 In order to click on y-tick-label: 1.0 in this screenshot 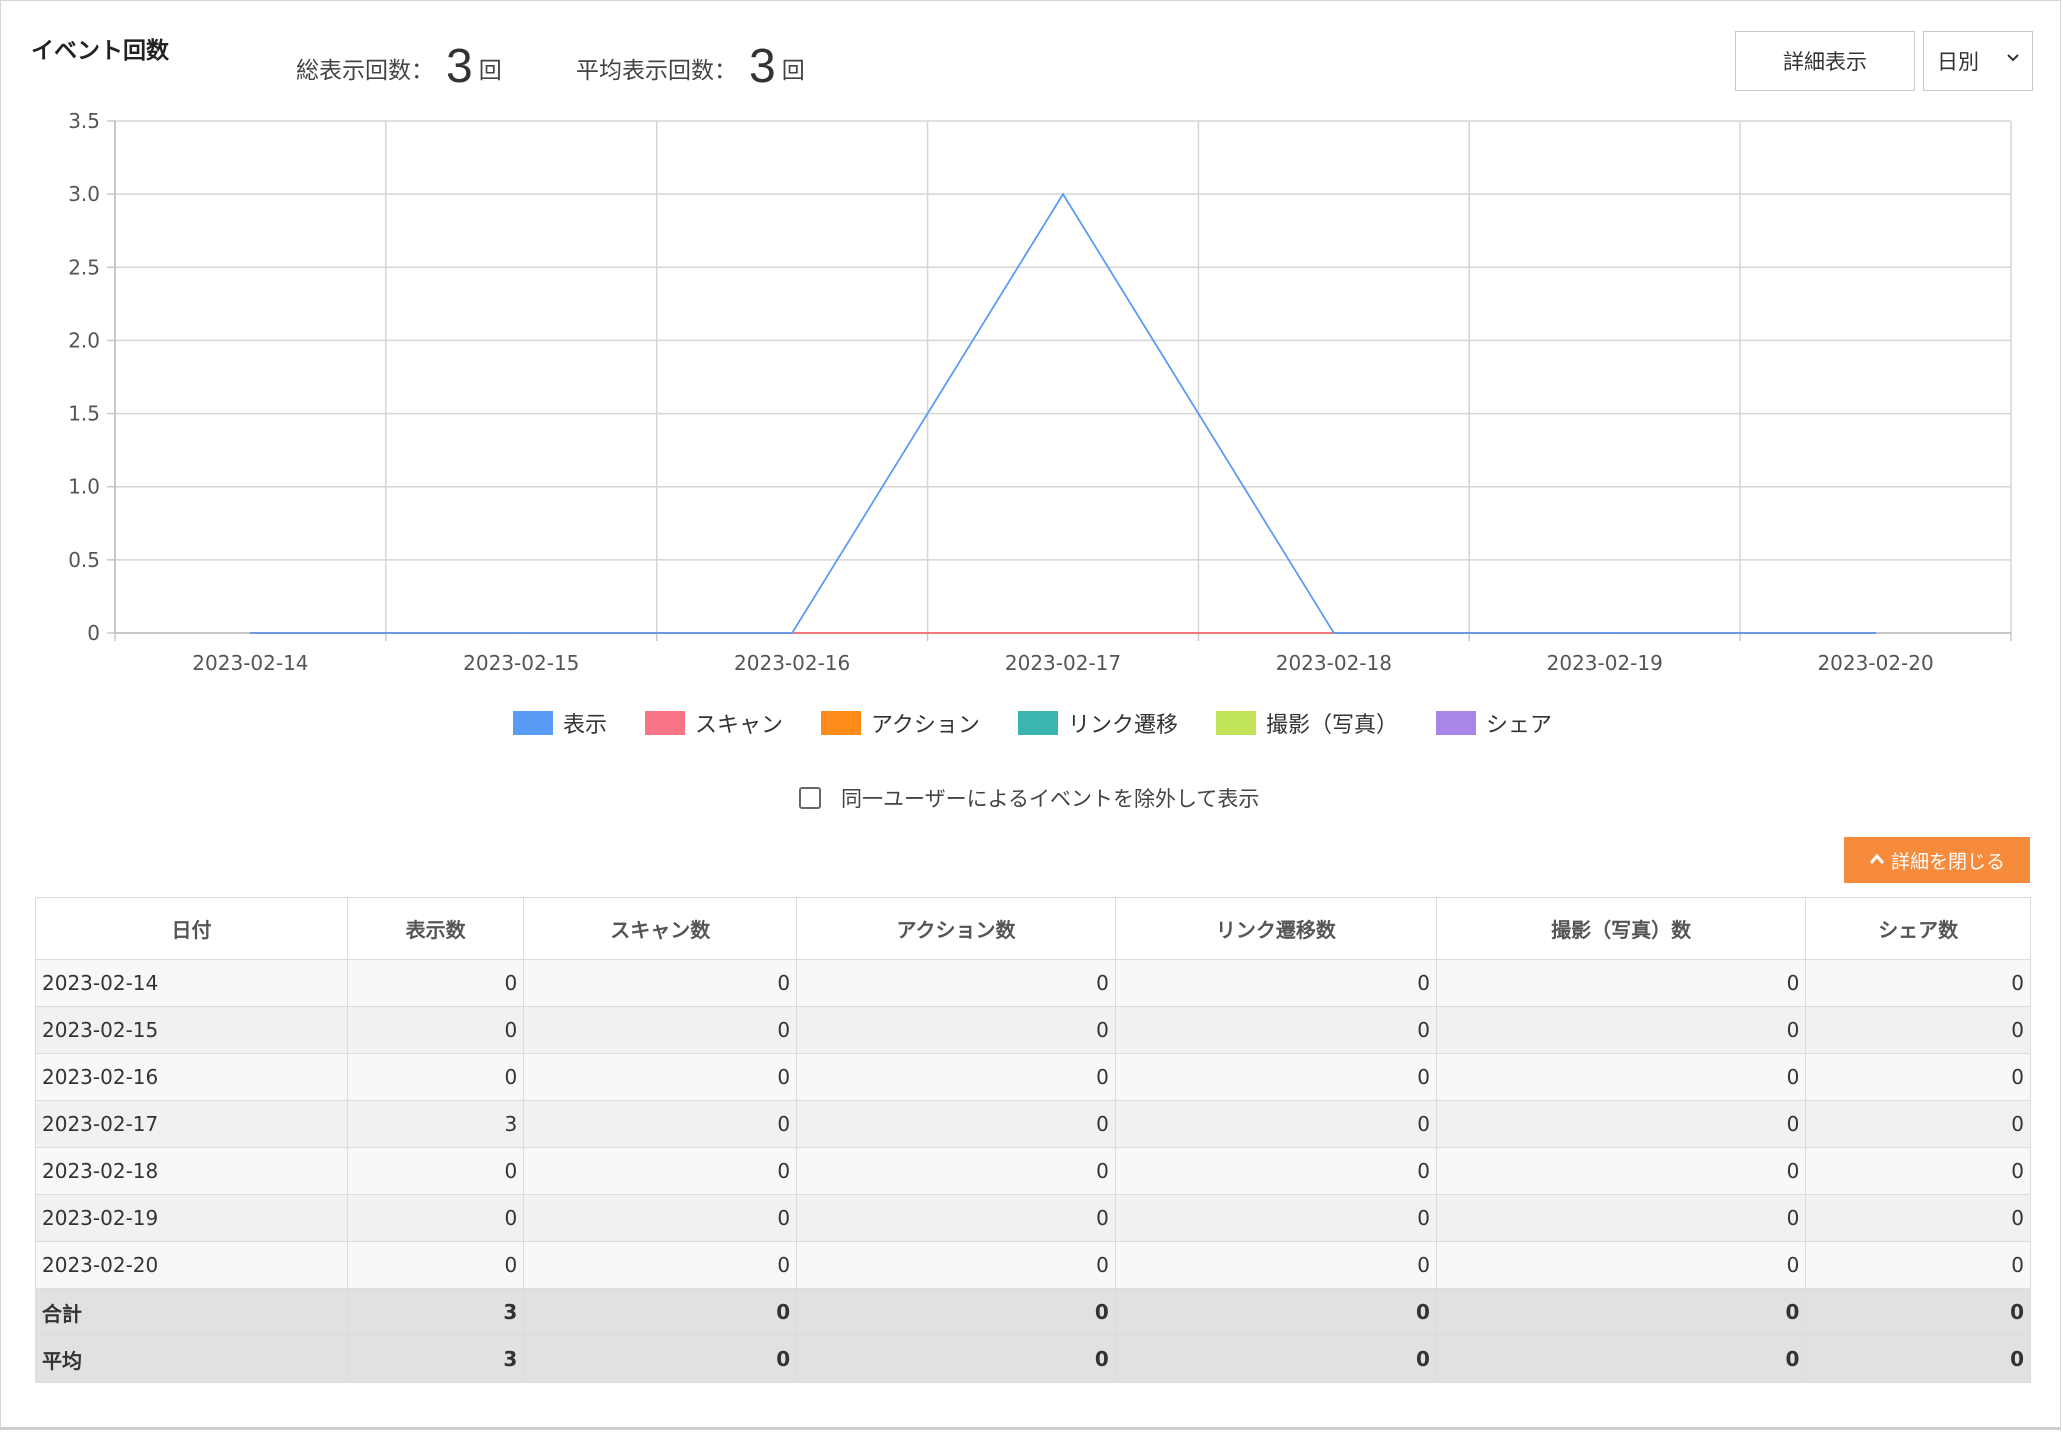, I will do `click(84, 487)`.